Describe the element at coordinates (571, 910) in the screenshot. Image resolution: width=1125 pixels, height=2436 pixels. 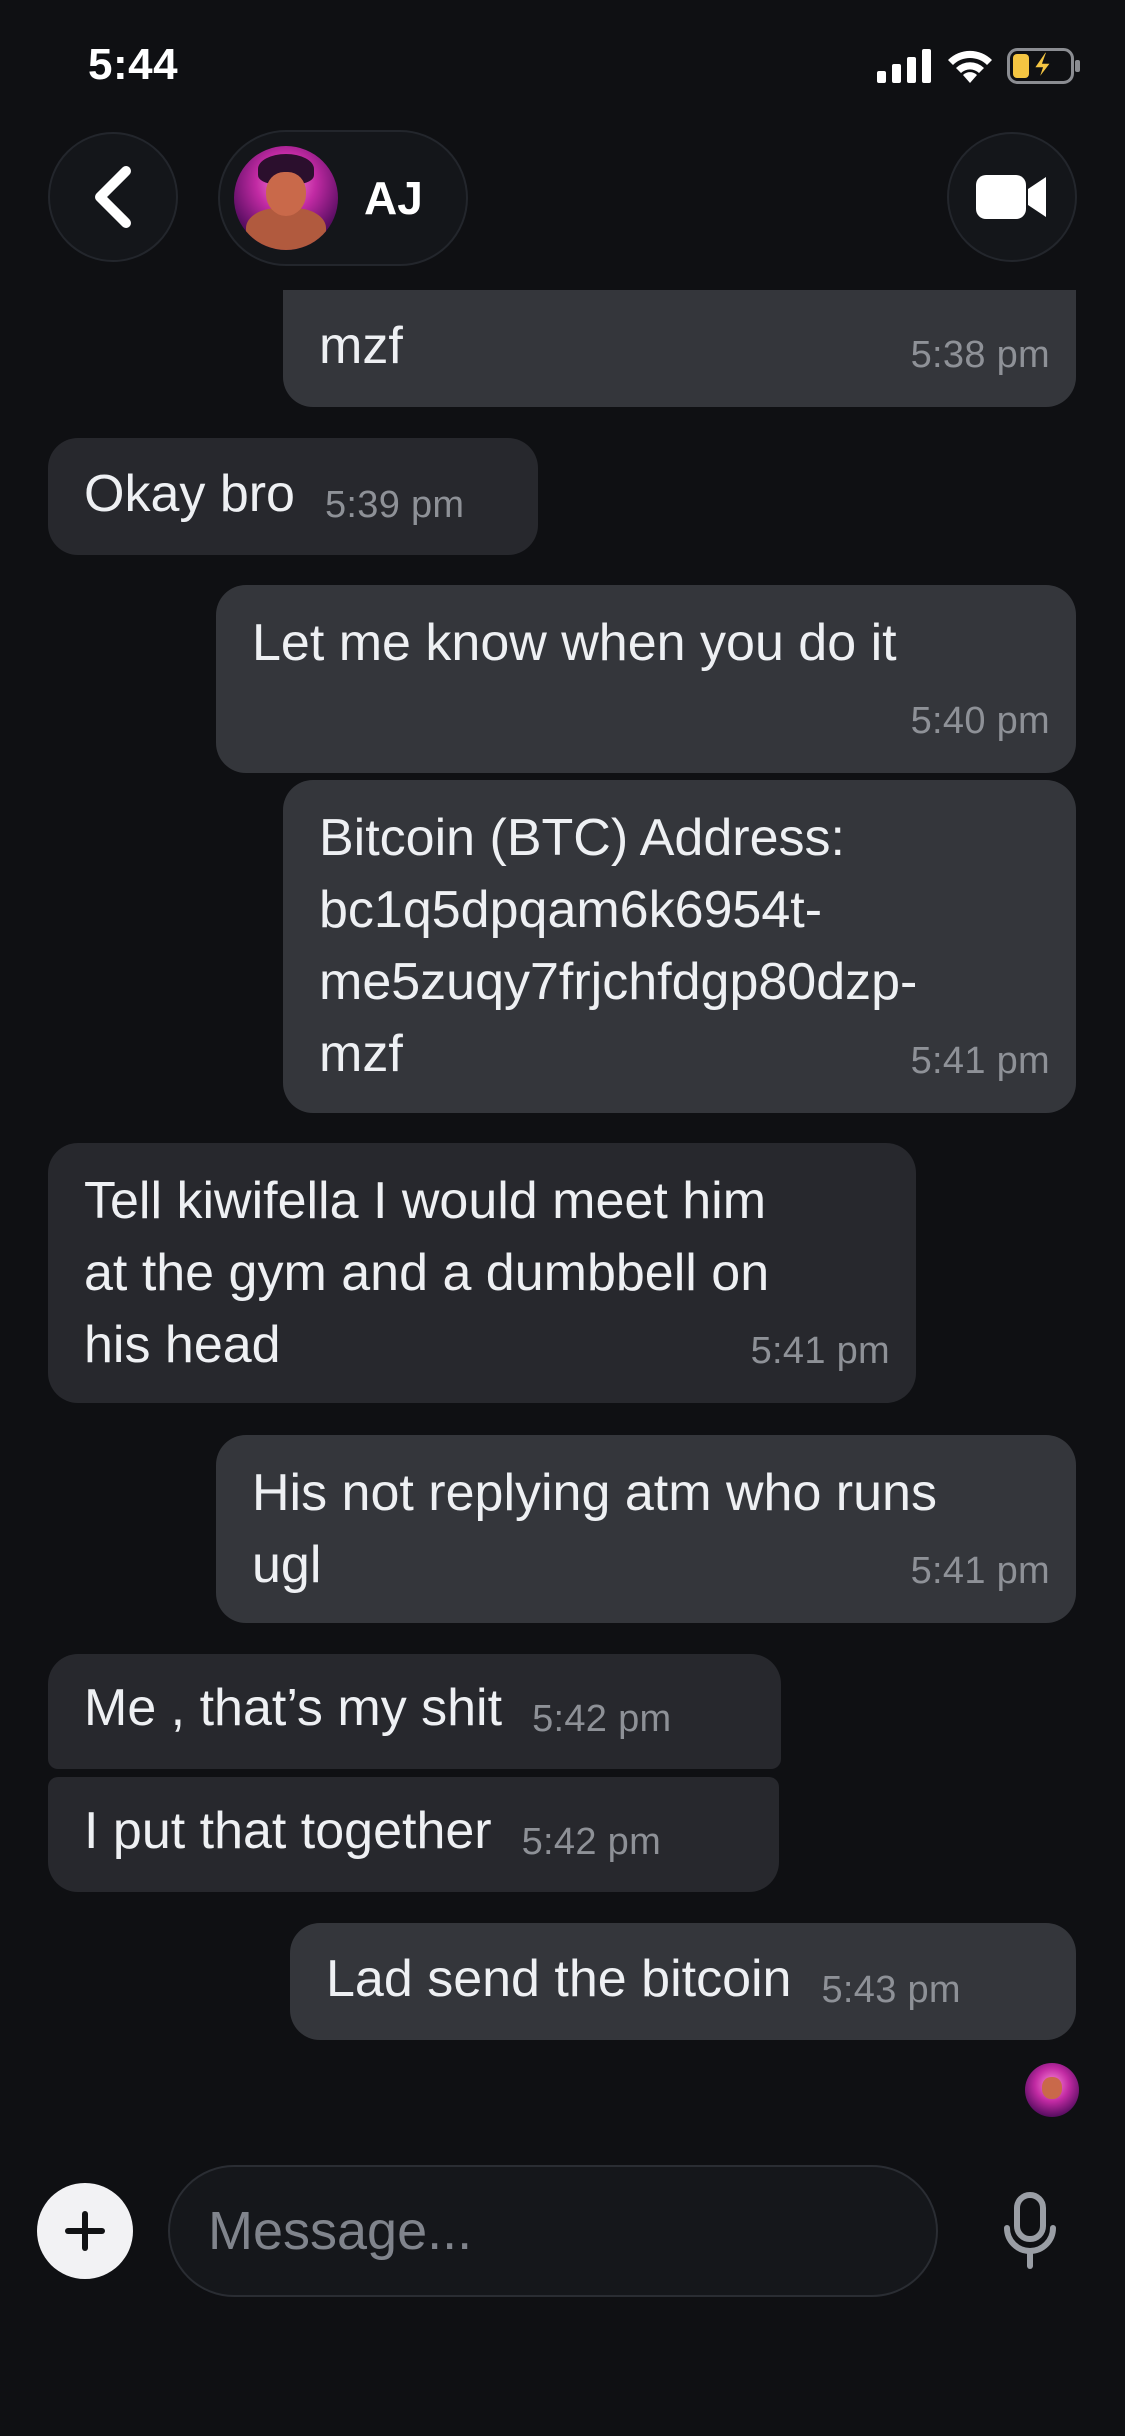
I see `message-line: bc1q5dpqam6k6954t-` at that location.